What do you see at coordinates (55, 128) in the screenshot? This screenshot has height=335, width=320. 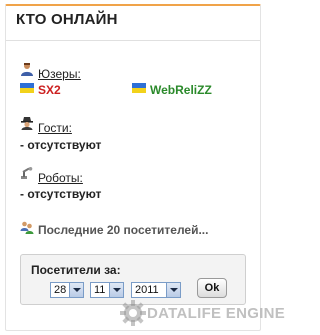 I see `guests-label: Гости:` at bounding box center [55, 128].